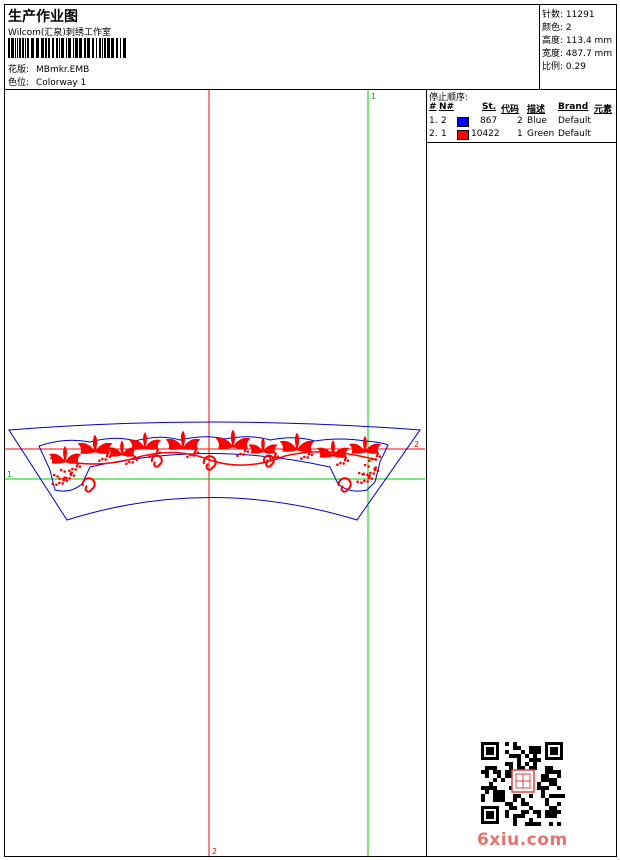 The image size is (620, 860). I want to click on page-title: 生产作业图, so click(43, 17).